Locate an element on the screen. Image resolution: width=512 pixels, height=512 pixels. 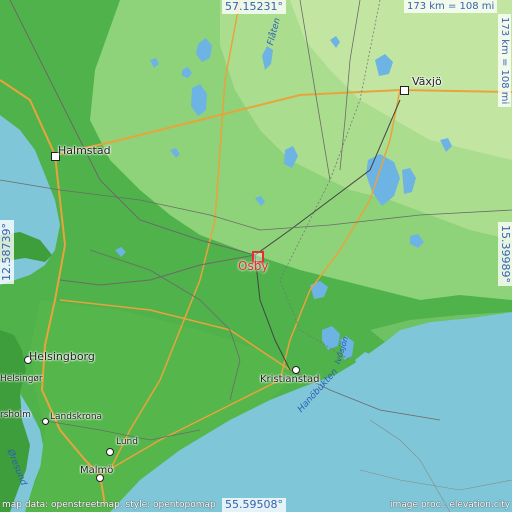
city-label-hersholm: rsholm is located at coordinates (15, 415).